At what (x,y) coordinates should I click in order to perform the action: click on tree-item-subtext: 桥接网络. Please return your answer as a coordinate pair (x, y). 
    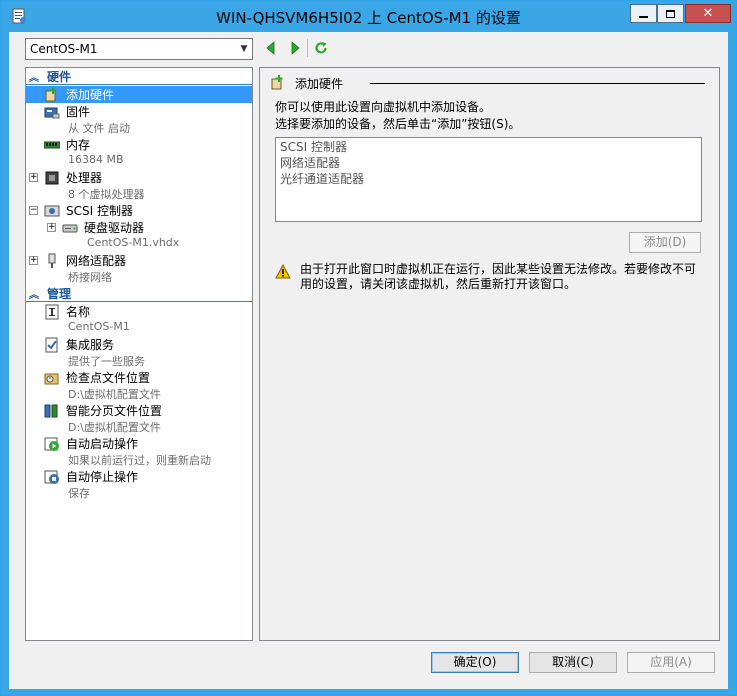
    Looking at the image, I should click on (90, 277).